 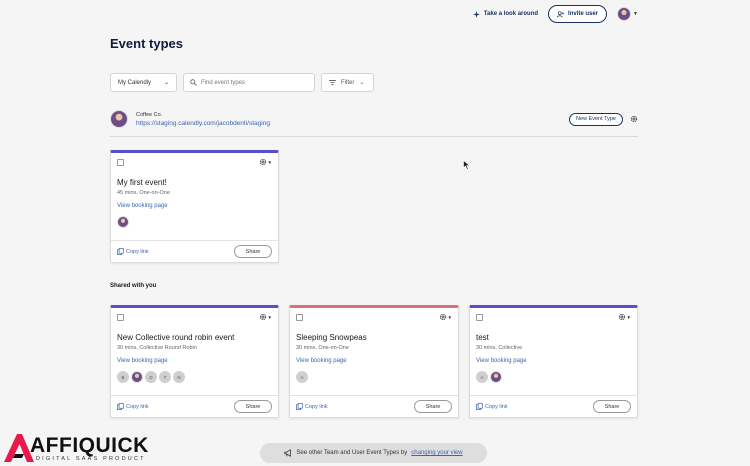 I want to click on take-a-look-link: Take a look around, so click(x=505, y=14).